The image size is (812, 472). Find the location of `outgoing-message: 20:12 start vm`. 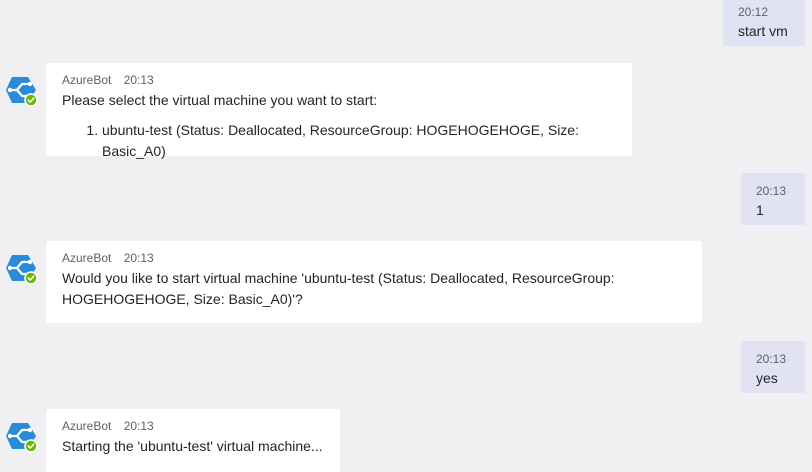

outgoing-message: 20:12 start vm is located at coordinates (764, 23).